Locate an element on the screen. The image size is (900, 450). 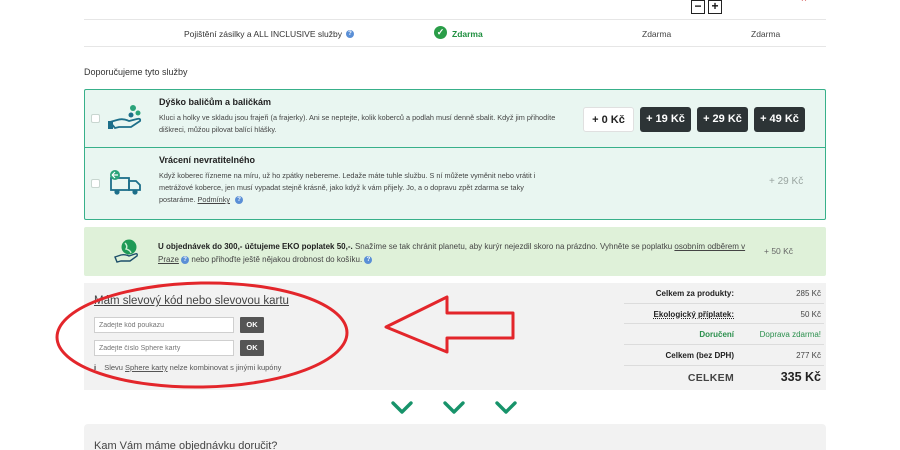
service-return-title: Vrácení nevratitelného is located at coordinates (207, 160).